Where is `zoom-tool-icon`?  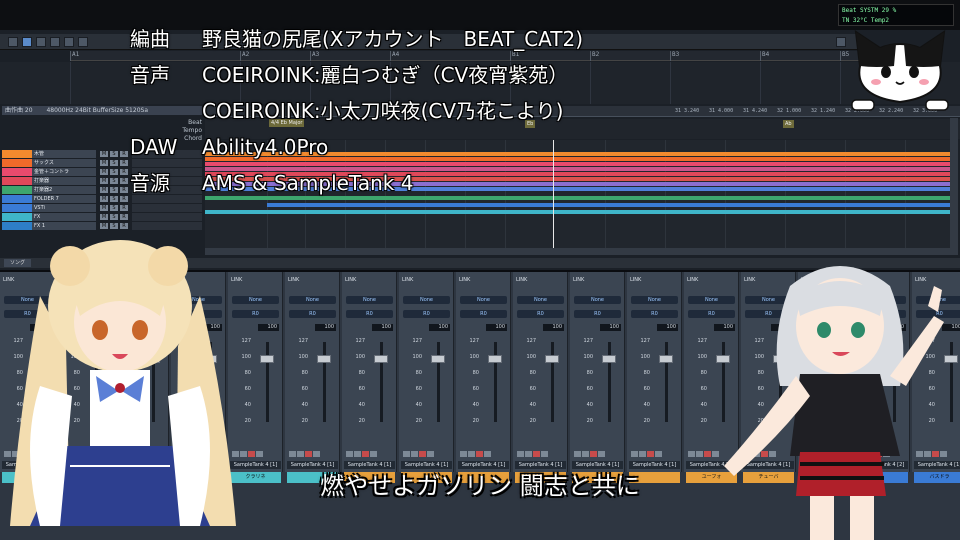
zoom-tool-icon is located at coordinates (83, 42).